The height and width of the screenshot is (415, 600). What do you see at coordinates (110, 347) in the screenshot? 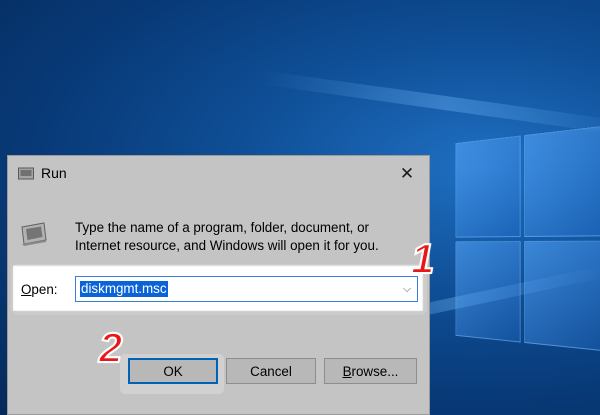
I see `step-2-callout: 2` at bounding box center [110, 347].